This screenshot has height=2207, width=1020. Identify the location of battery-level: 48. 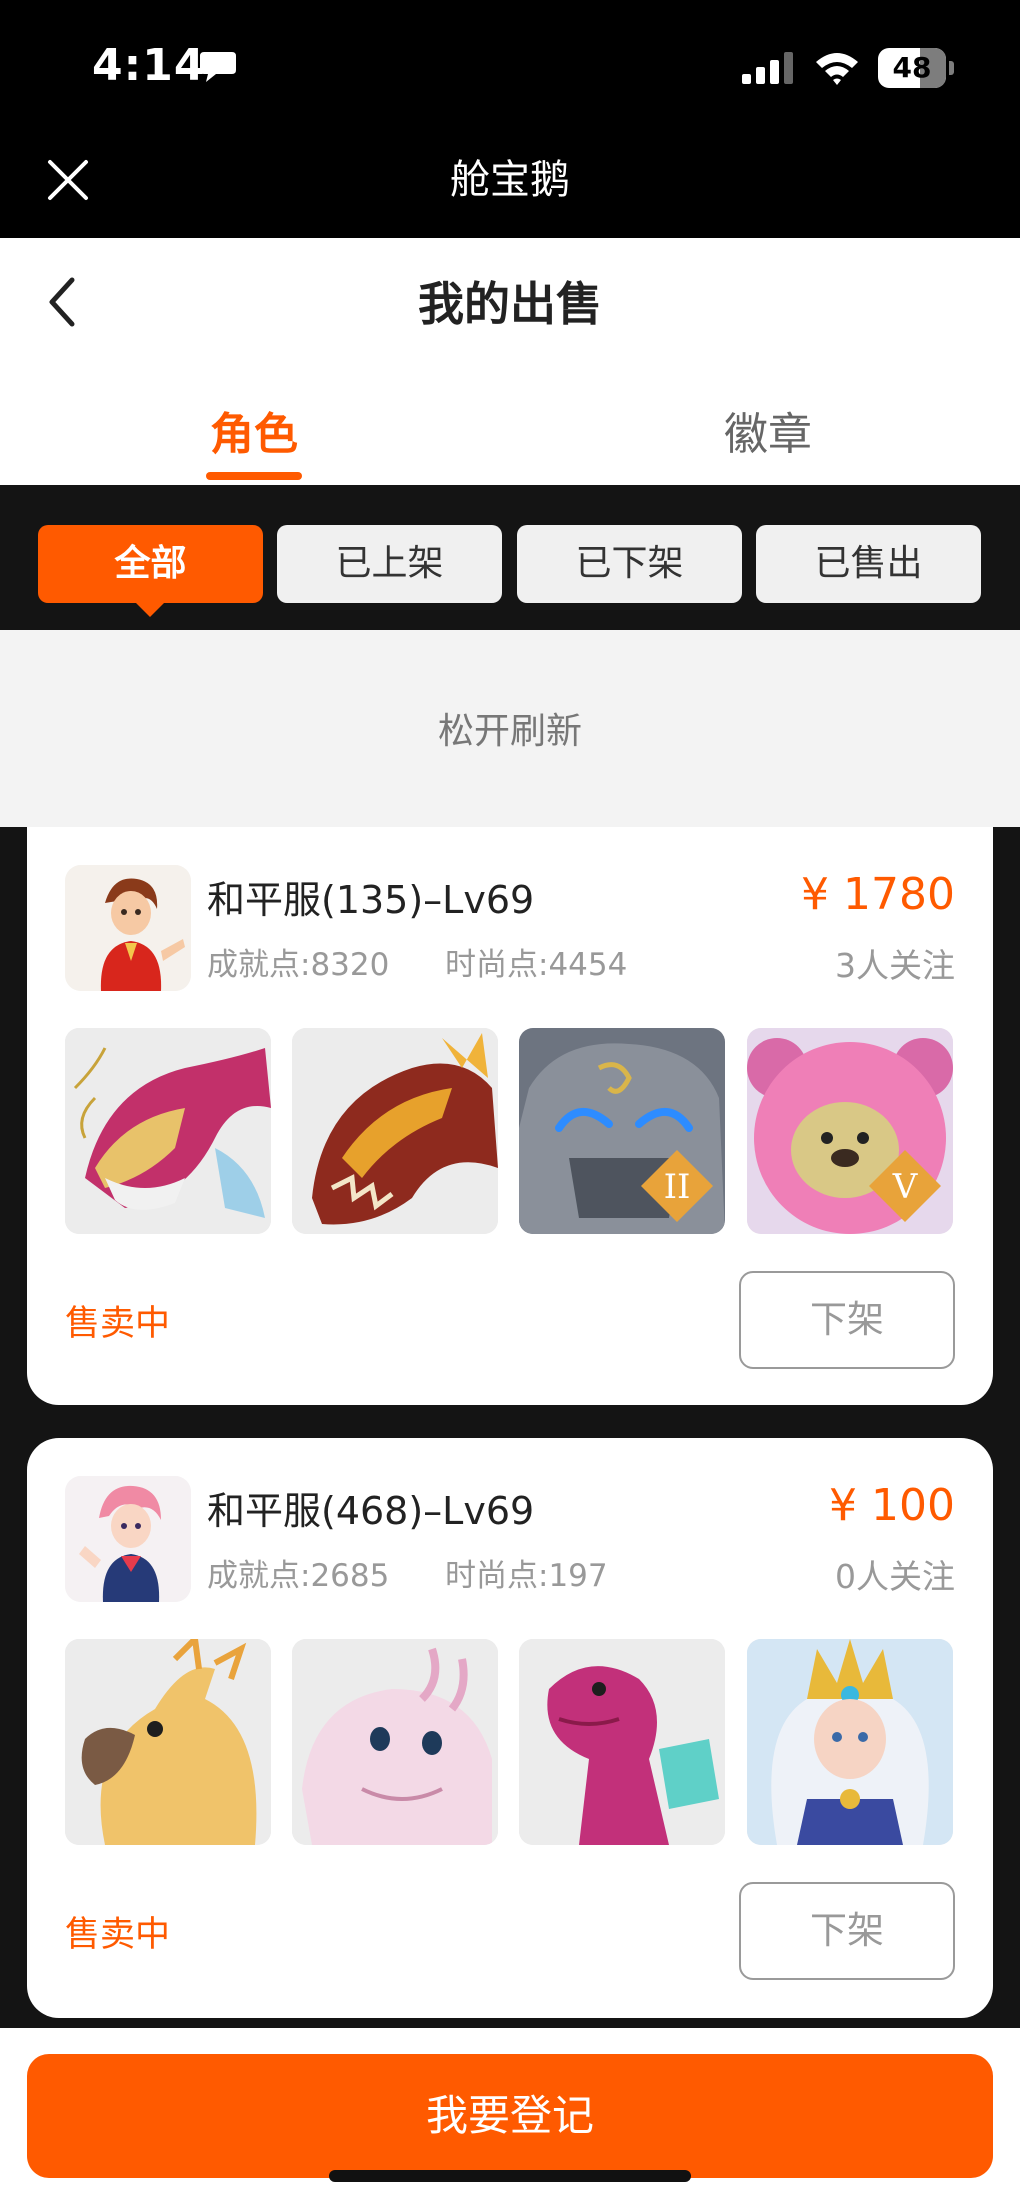
(912, 67).